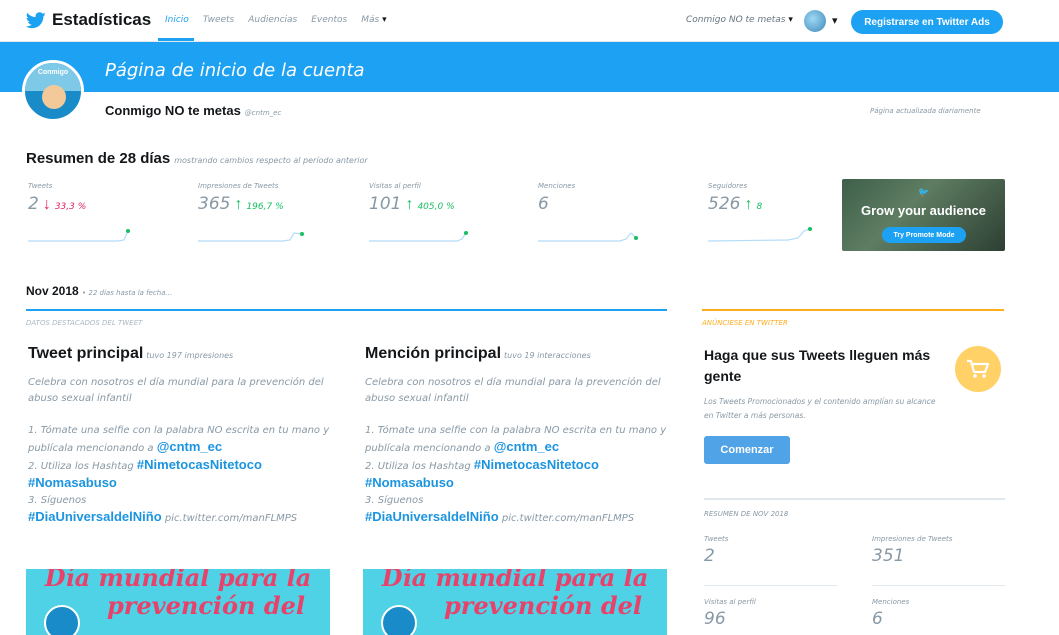 The image size is (1059, 635). What do you see at coordinates (517, 484) in the screenshot?
I see `tweet-line: #Nomasabuso` at bounding box center [517, 484].